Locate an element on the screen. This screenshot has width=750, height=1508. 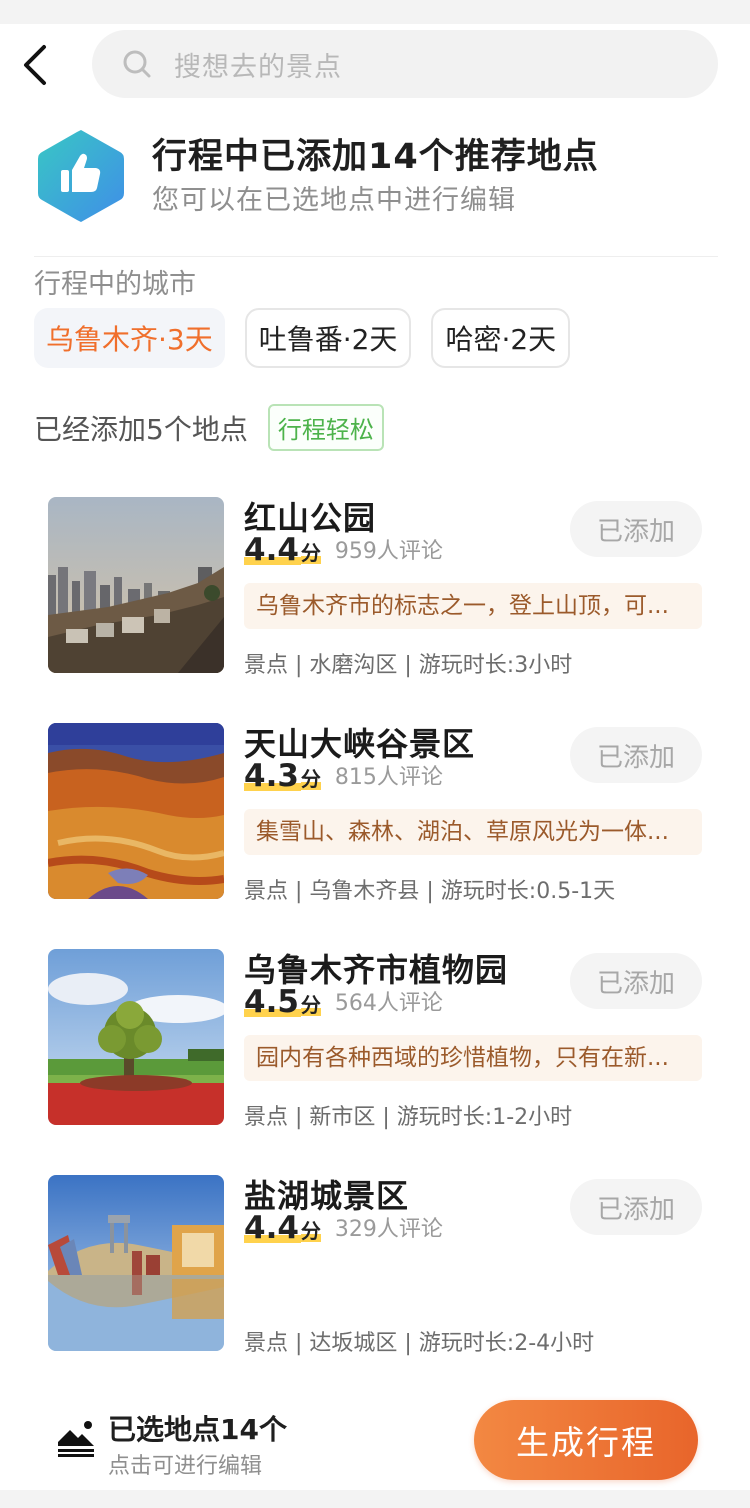
added-count-text: 已经添加5个地点 is located at coordinates (141, 429).